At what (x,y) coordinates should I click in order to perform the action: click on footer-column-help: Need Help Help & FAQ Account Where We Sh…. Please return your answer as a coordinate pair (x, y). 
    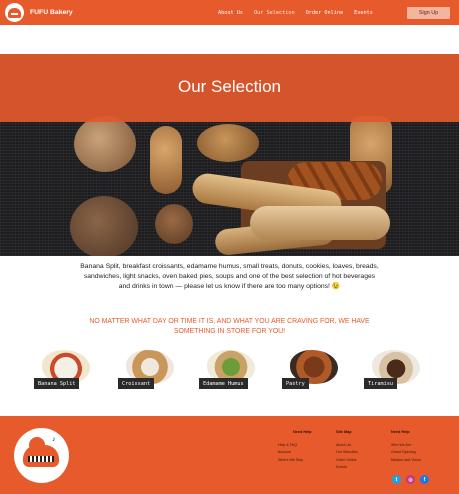
    Looking at the image, I should click on (295, 447).